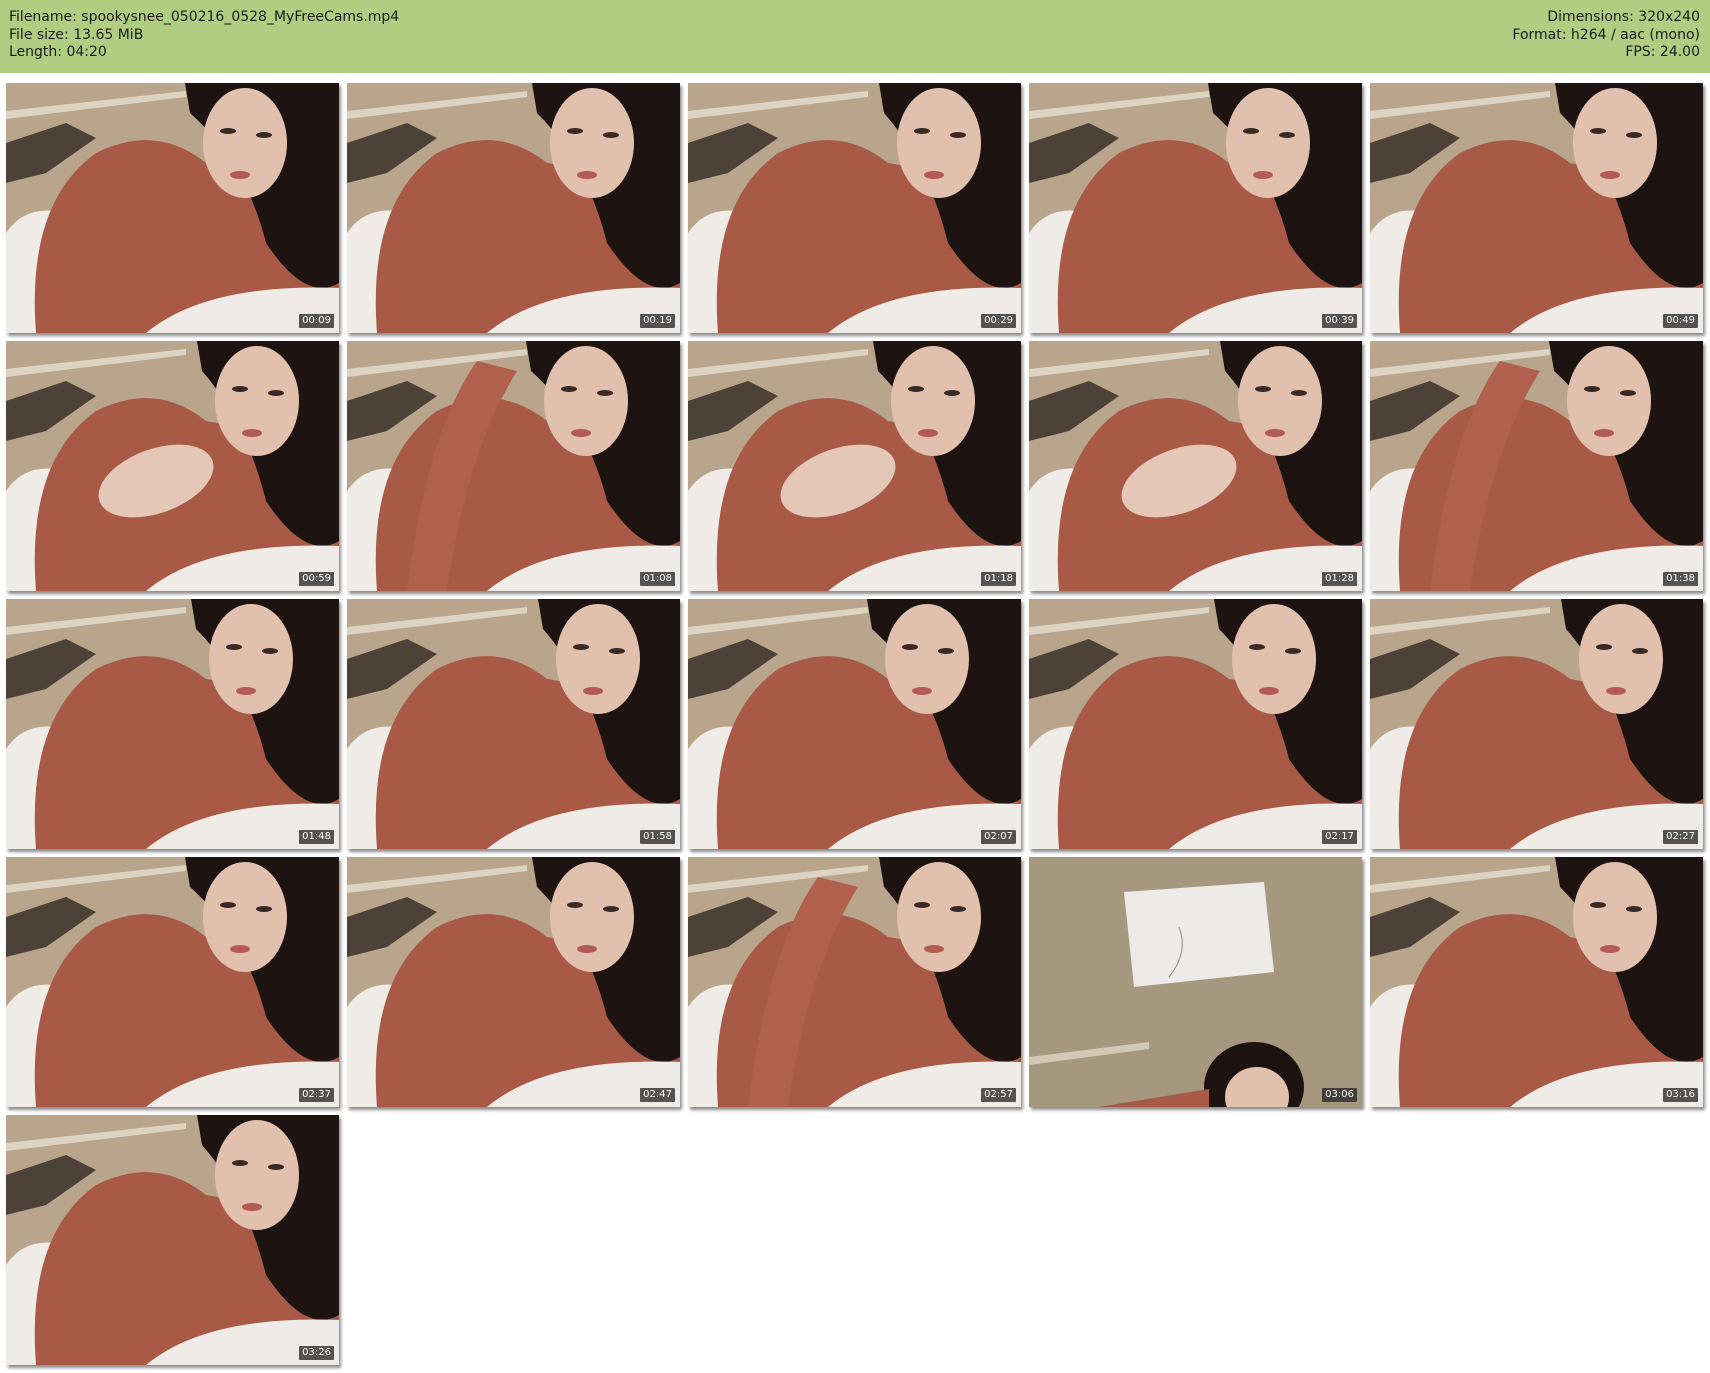 Image resolution: width=1710 pixels, height=1373 pixels. What do you see at coordinates (657, 579) in the screenshot?
I see `timestamp-label: 01:08` at bounding box center [657, 579].